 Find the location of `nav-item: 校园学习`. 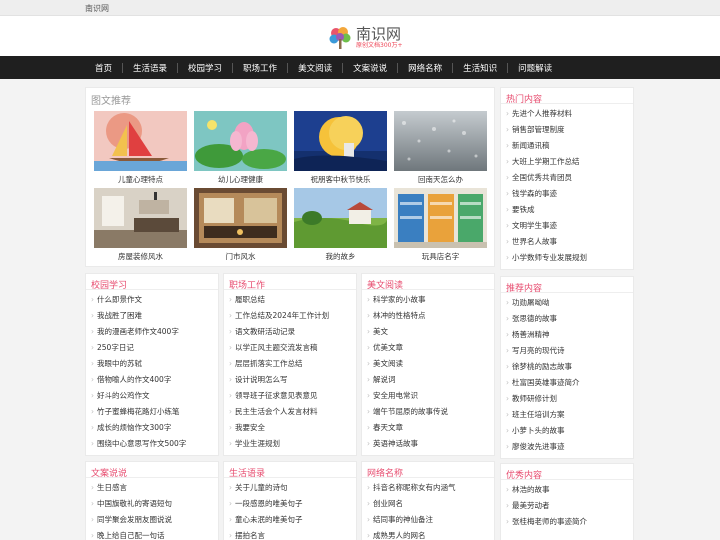

nav-item: 校园学习 is located at coordinates (205, 68).